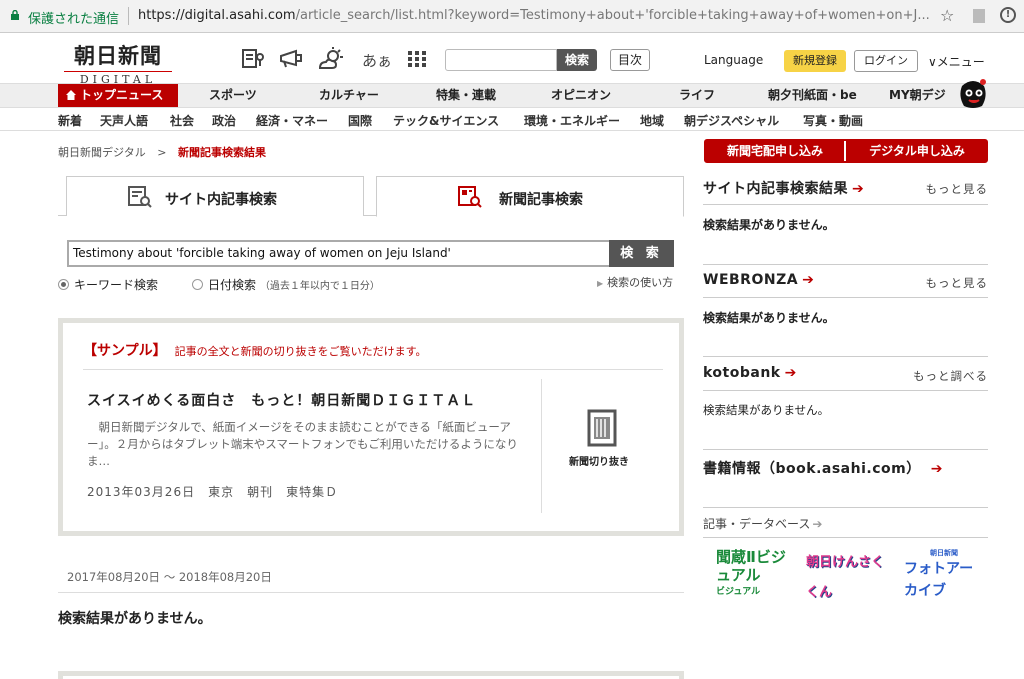  Describe the element at coordinates (652, 120) in the screenshot. I see `subnav-item: 地域` at that location.